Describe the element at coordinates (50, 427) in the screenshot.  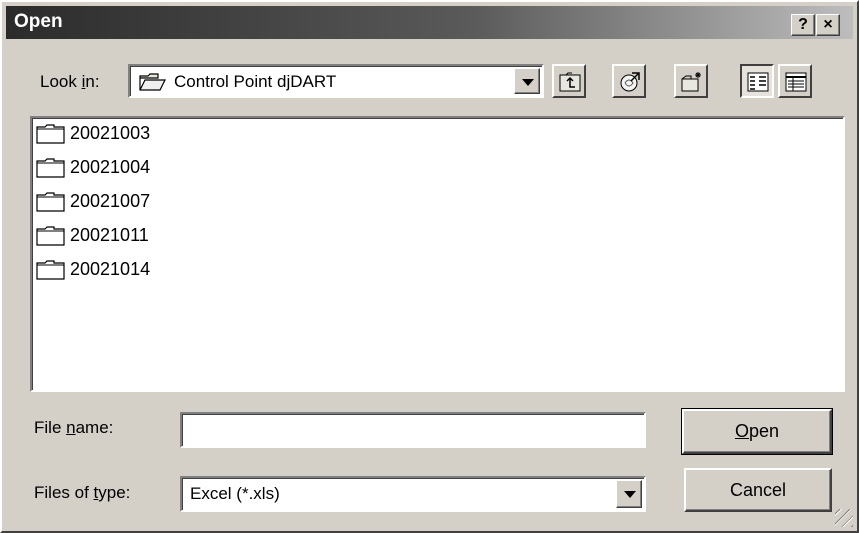
I see `file-name-label-prefix: File` at that location.